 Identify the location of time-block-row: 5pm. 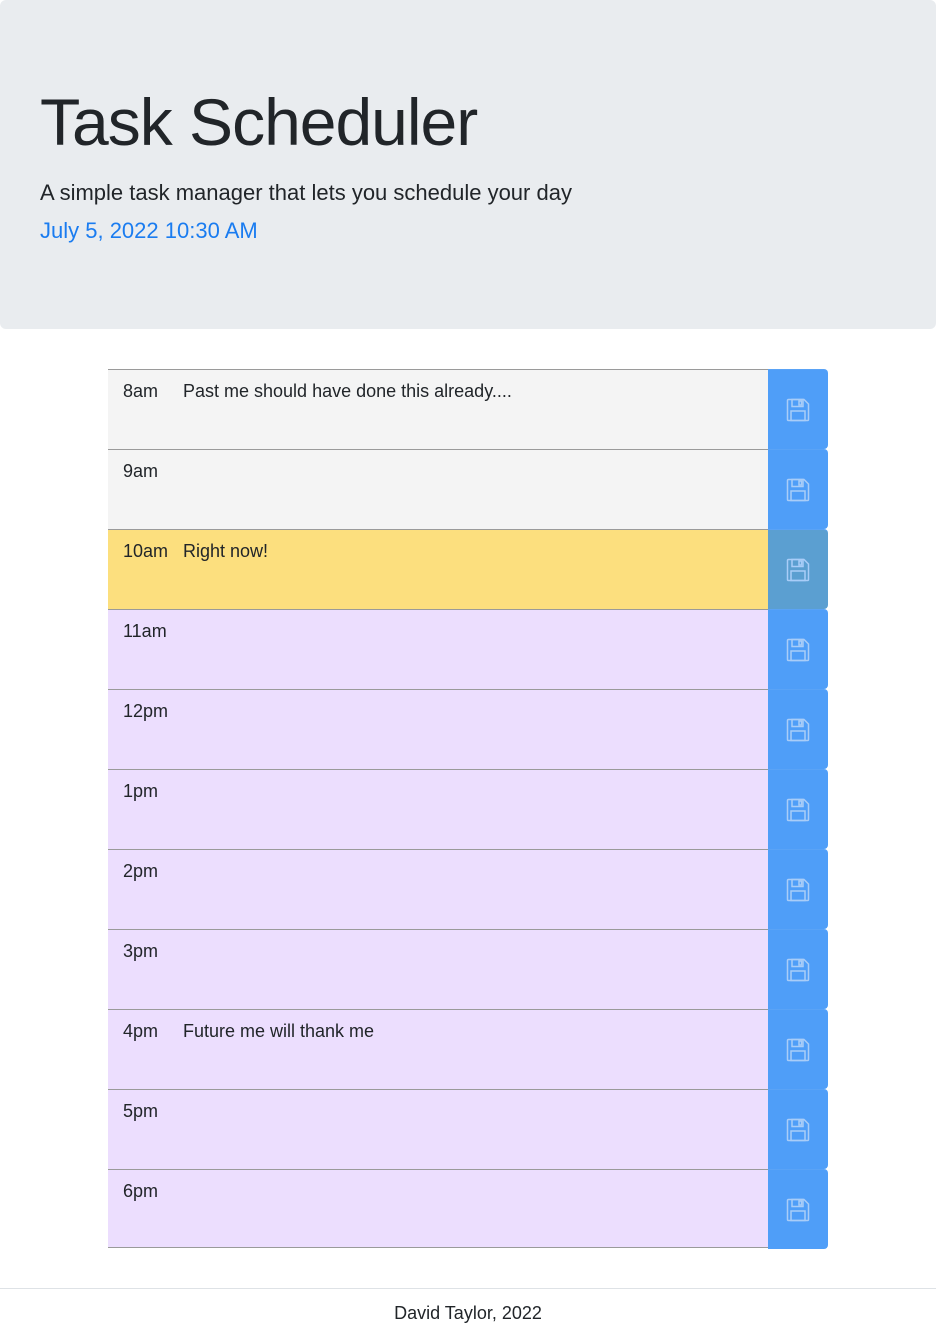
(468, 1129).